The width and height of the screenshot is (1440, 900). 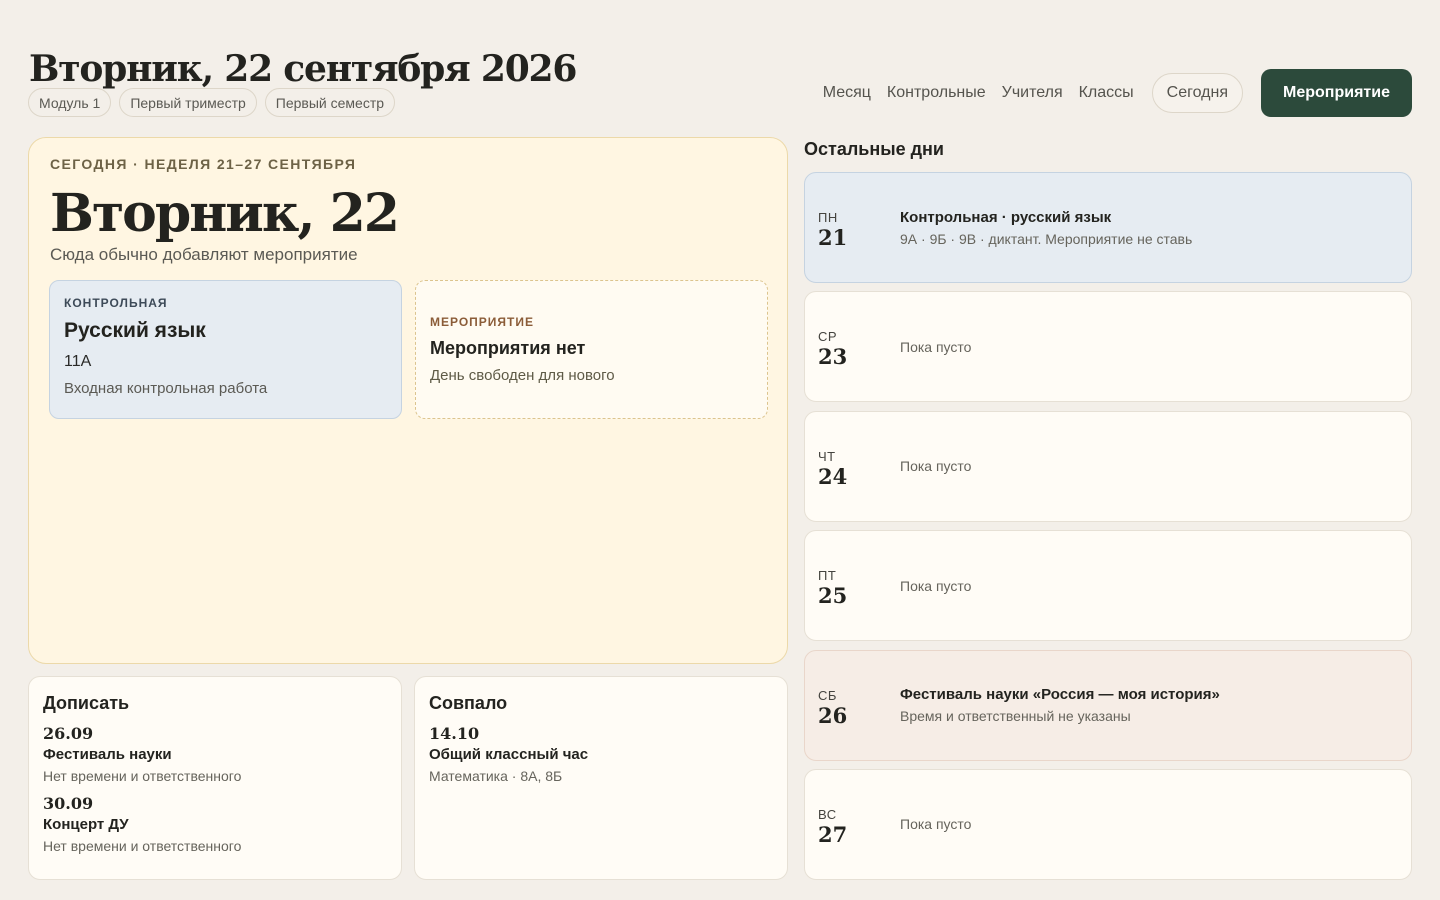 What do you see at coordinates (509, 754) in the screenshot?
I see `item-title: Общий классный час` at bounding box center [509, 754].